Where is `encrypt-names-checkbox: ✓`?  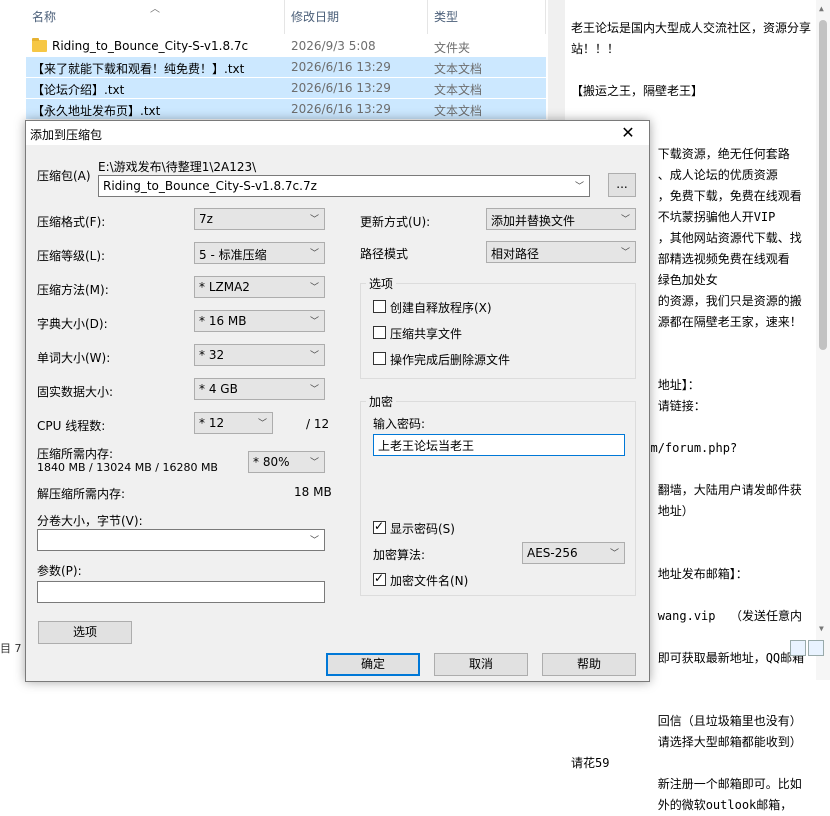 encrypt-names-checkbox: ✓ is located at coordinates (379, 578).